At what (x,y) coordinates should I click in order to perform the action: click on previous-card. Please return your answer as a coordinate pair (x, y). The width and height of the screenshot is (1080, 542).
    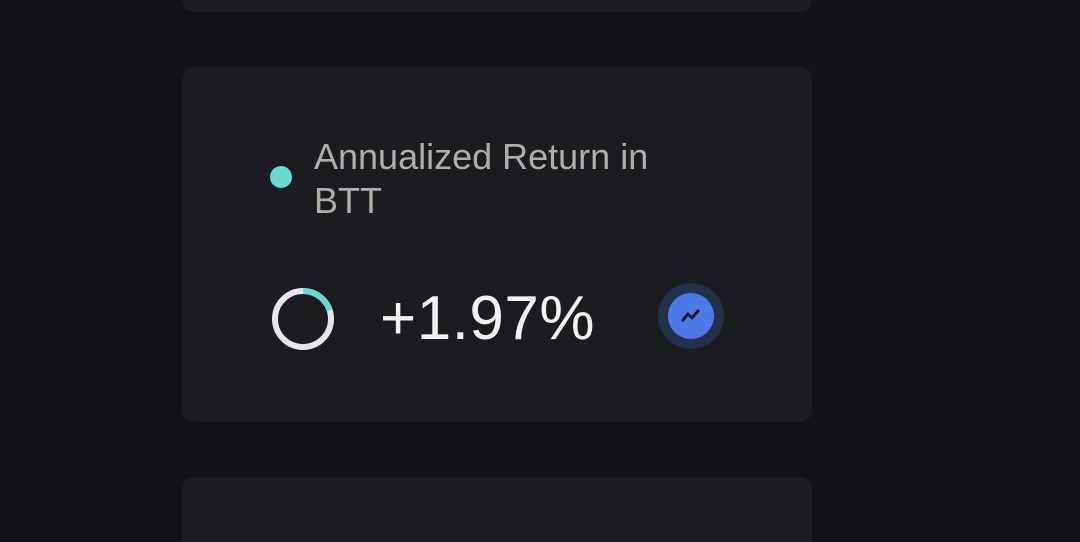
    Looking at the image, I should click on (497, 6).